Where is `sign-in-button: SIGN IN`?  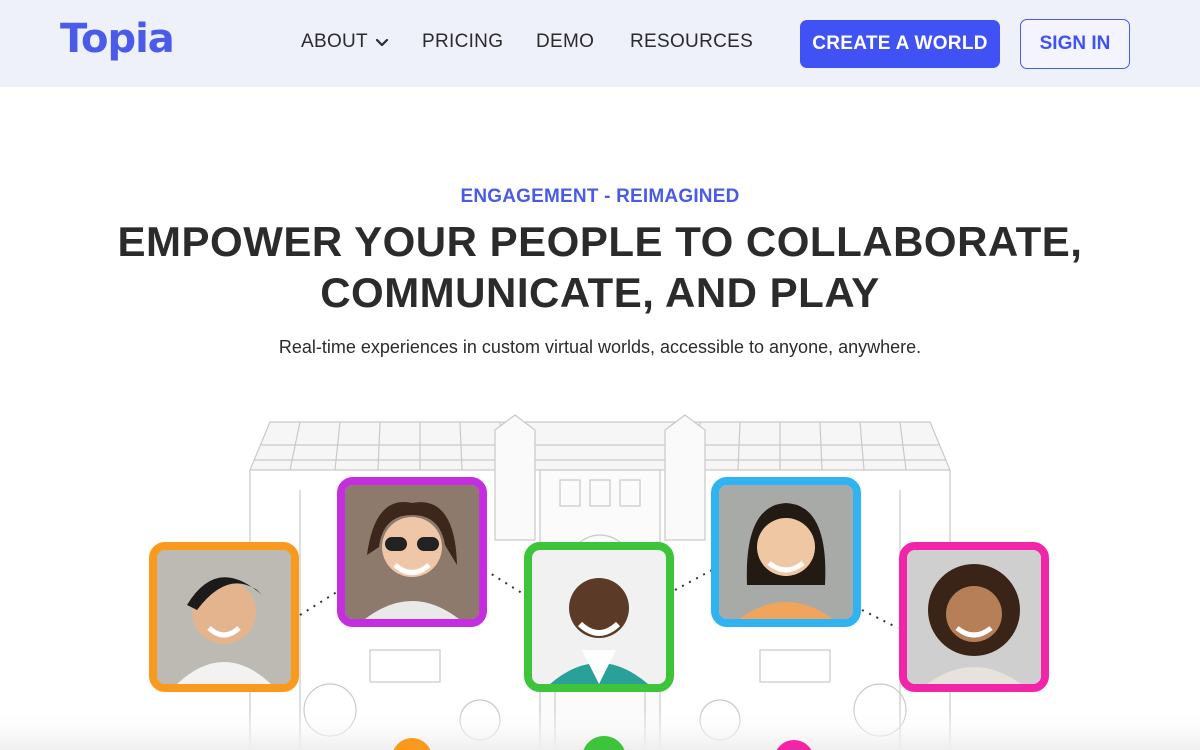
sign-in-button: SIGN IN is located at coordinates (1075, 44).